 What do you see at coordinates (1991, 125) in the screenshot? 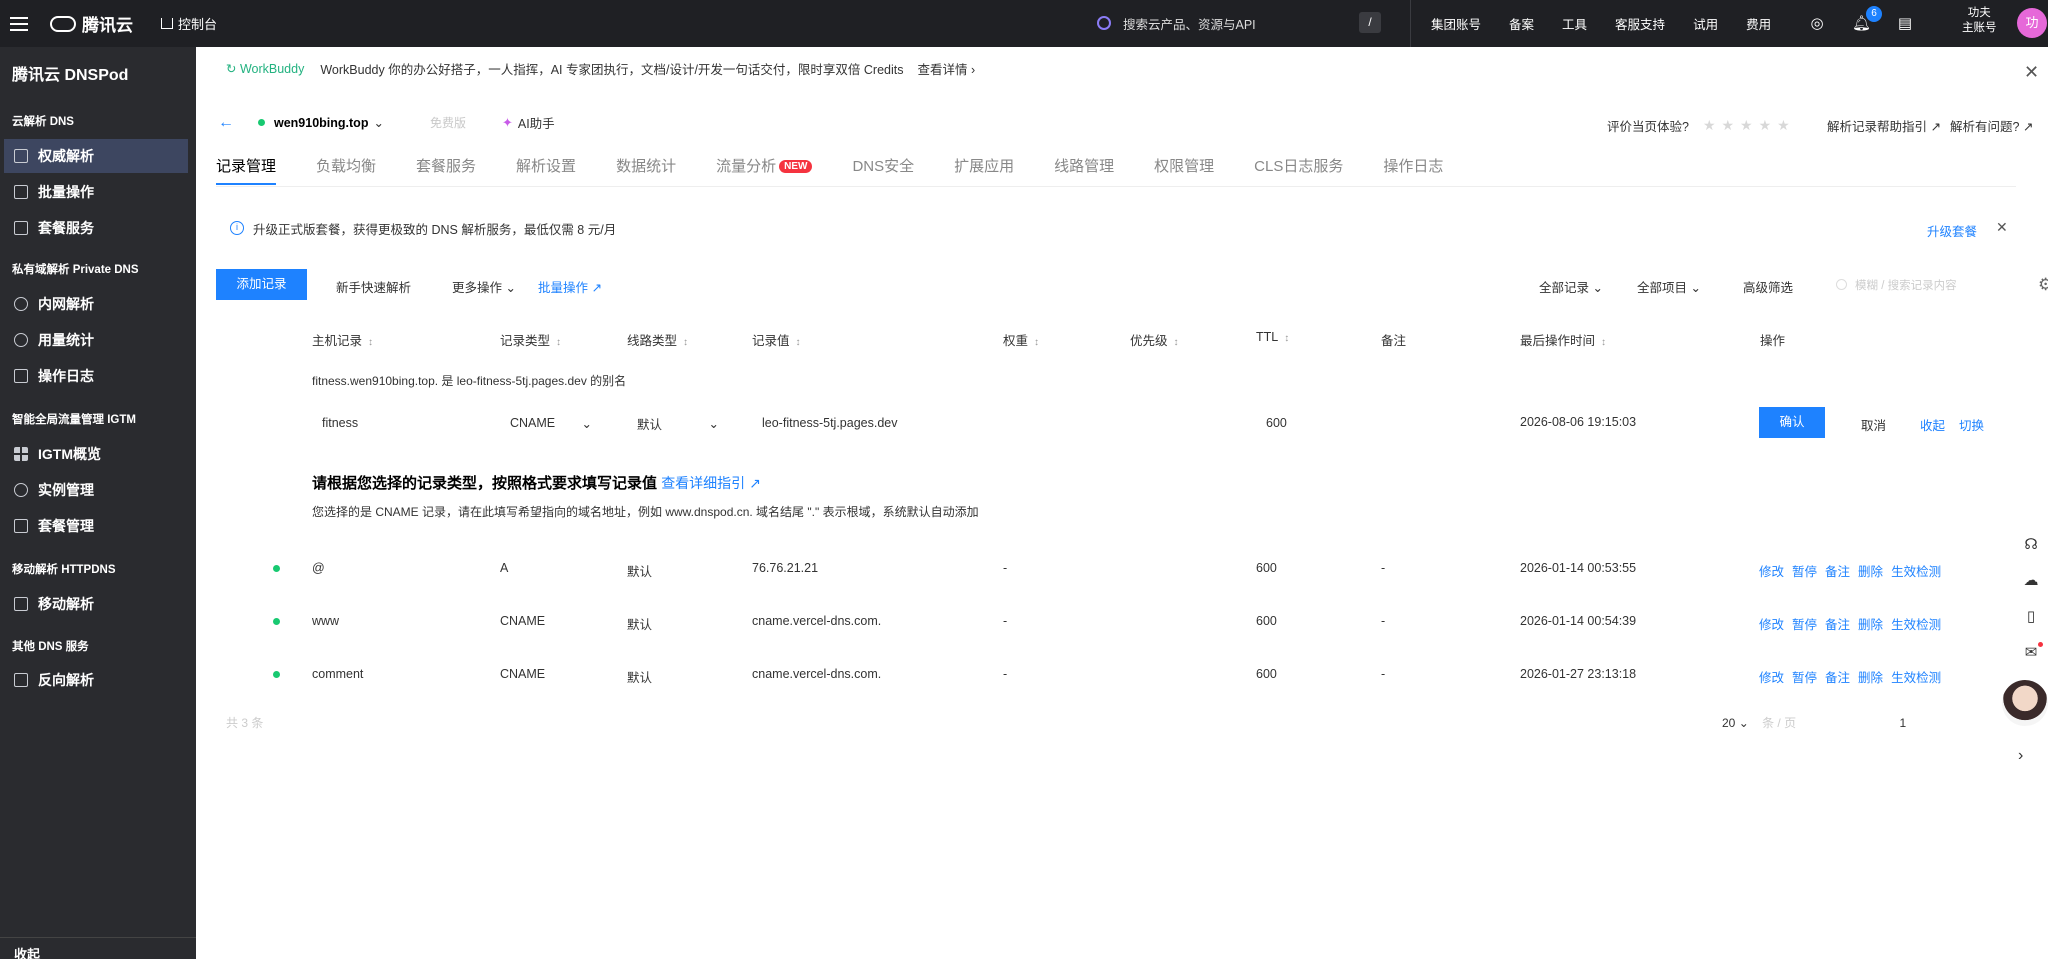
I see `issue-help-link: 解析有问题? ↗` at bounding box center [1991, 125].